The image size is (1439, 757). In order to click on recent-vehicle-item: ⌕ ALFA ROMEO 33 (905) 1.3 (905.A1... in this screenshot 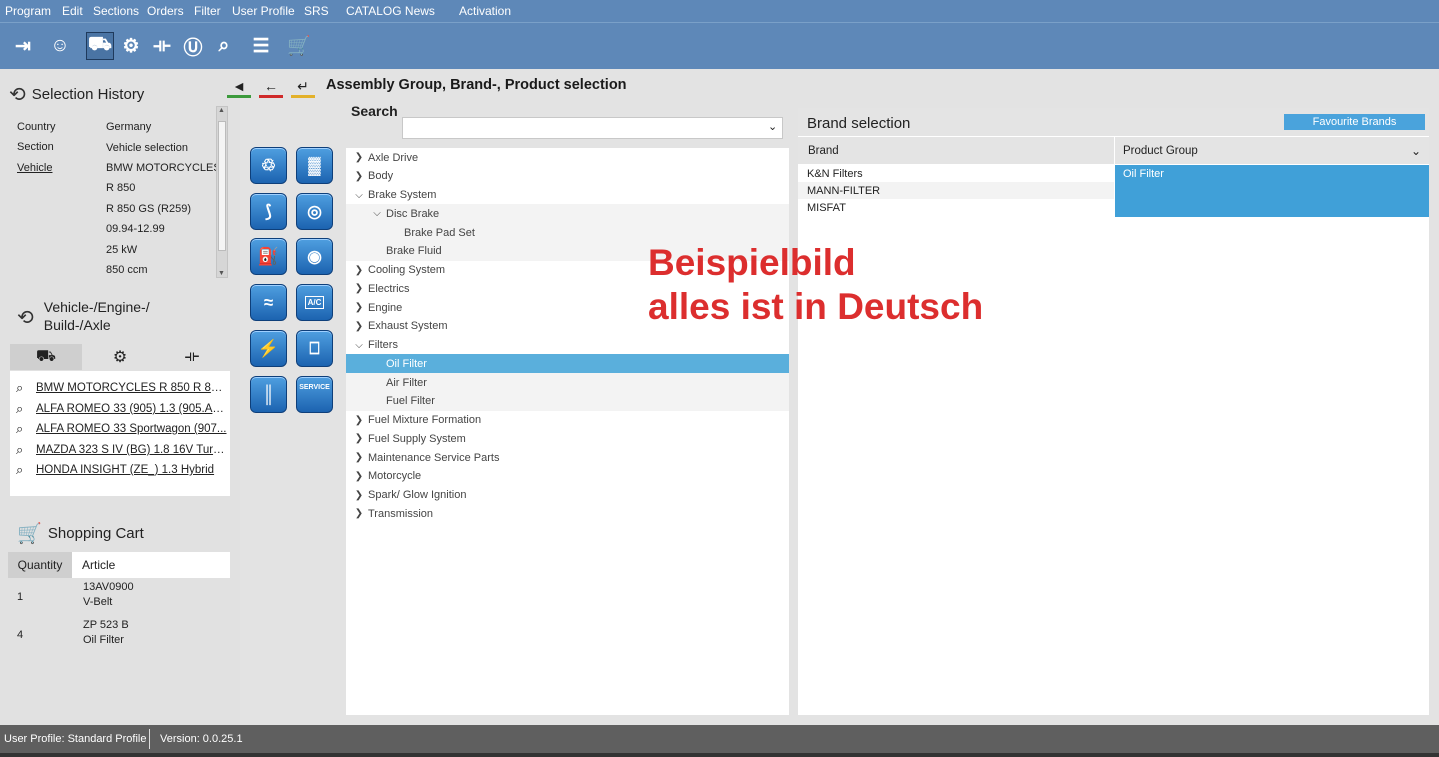, I will do `click(122, 409)`.